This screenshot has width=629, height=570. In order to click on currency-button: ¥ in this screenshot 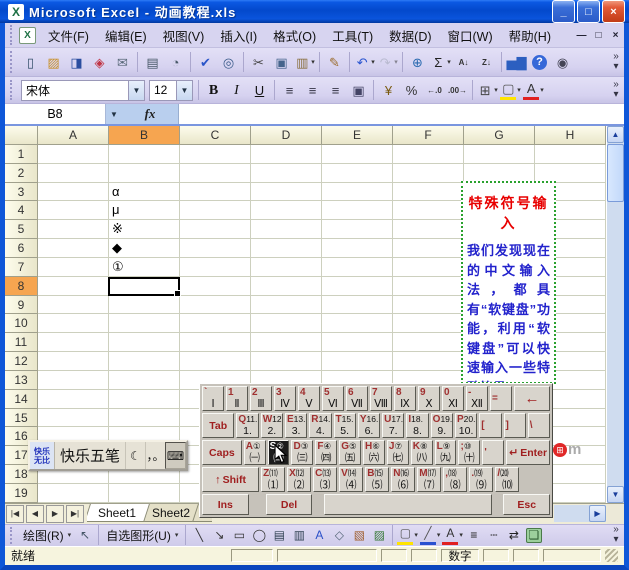, I will do `click(388, 90)`.